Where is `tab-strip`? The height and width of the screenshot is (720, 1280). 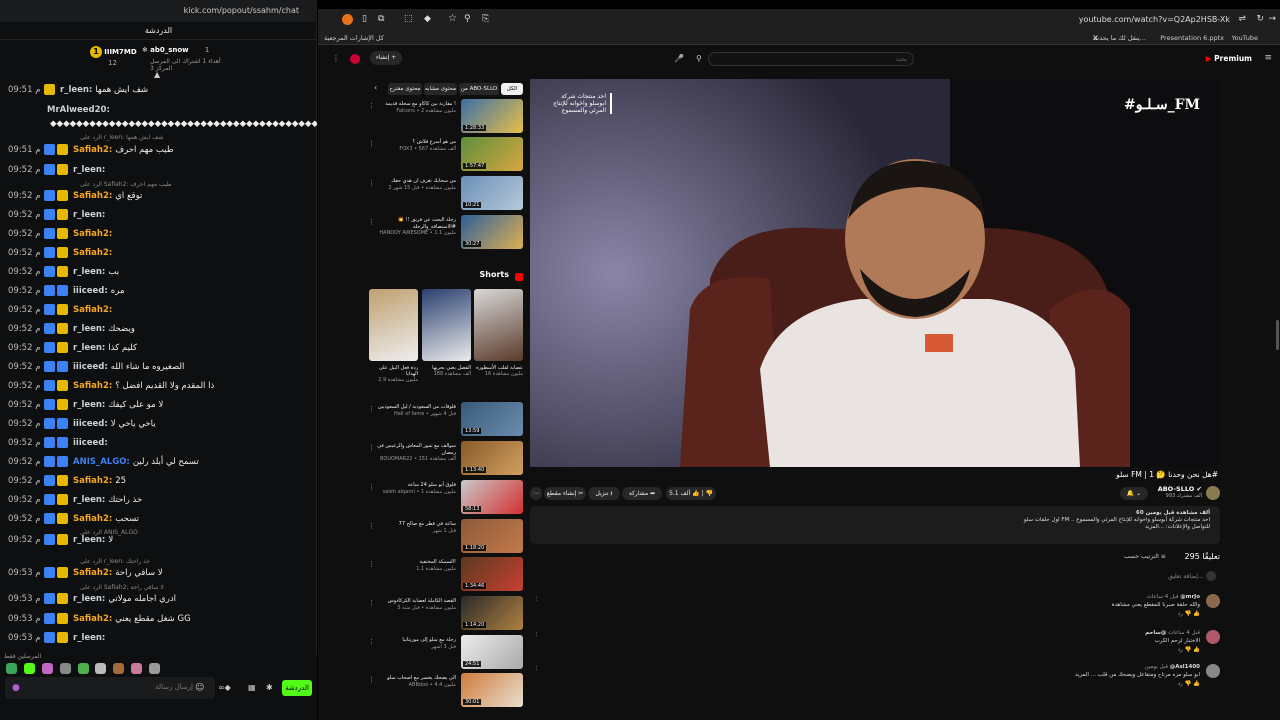
tab-strip is located at coordinates (799, 4).